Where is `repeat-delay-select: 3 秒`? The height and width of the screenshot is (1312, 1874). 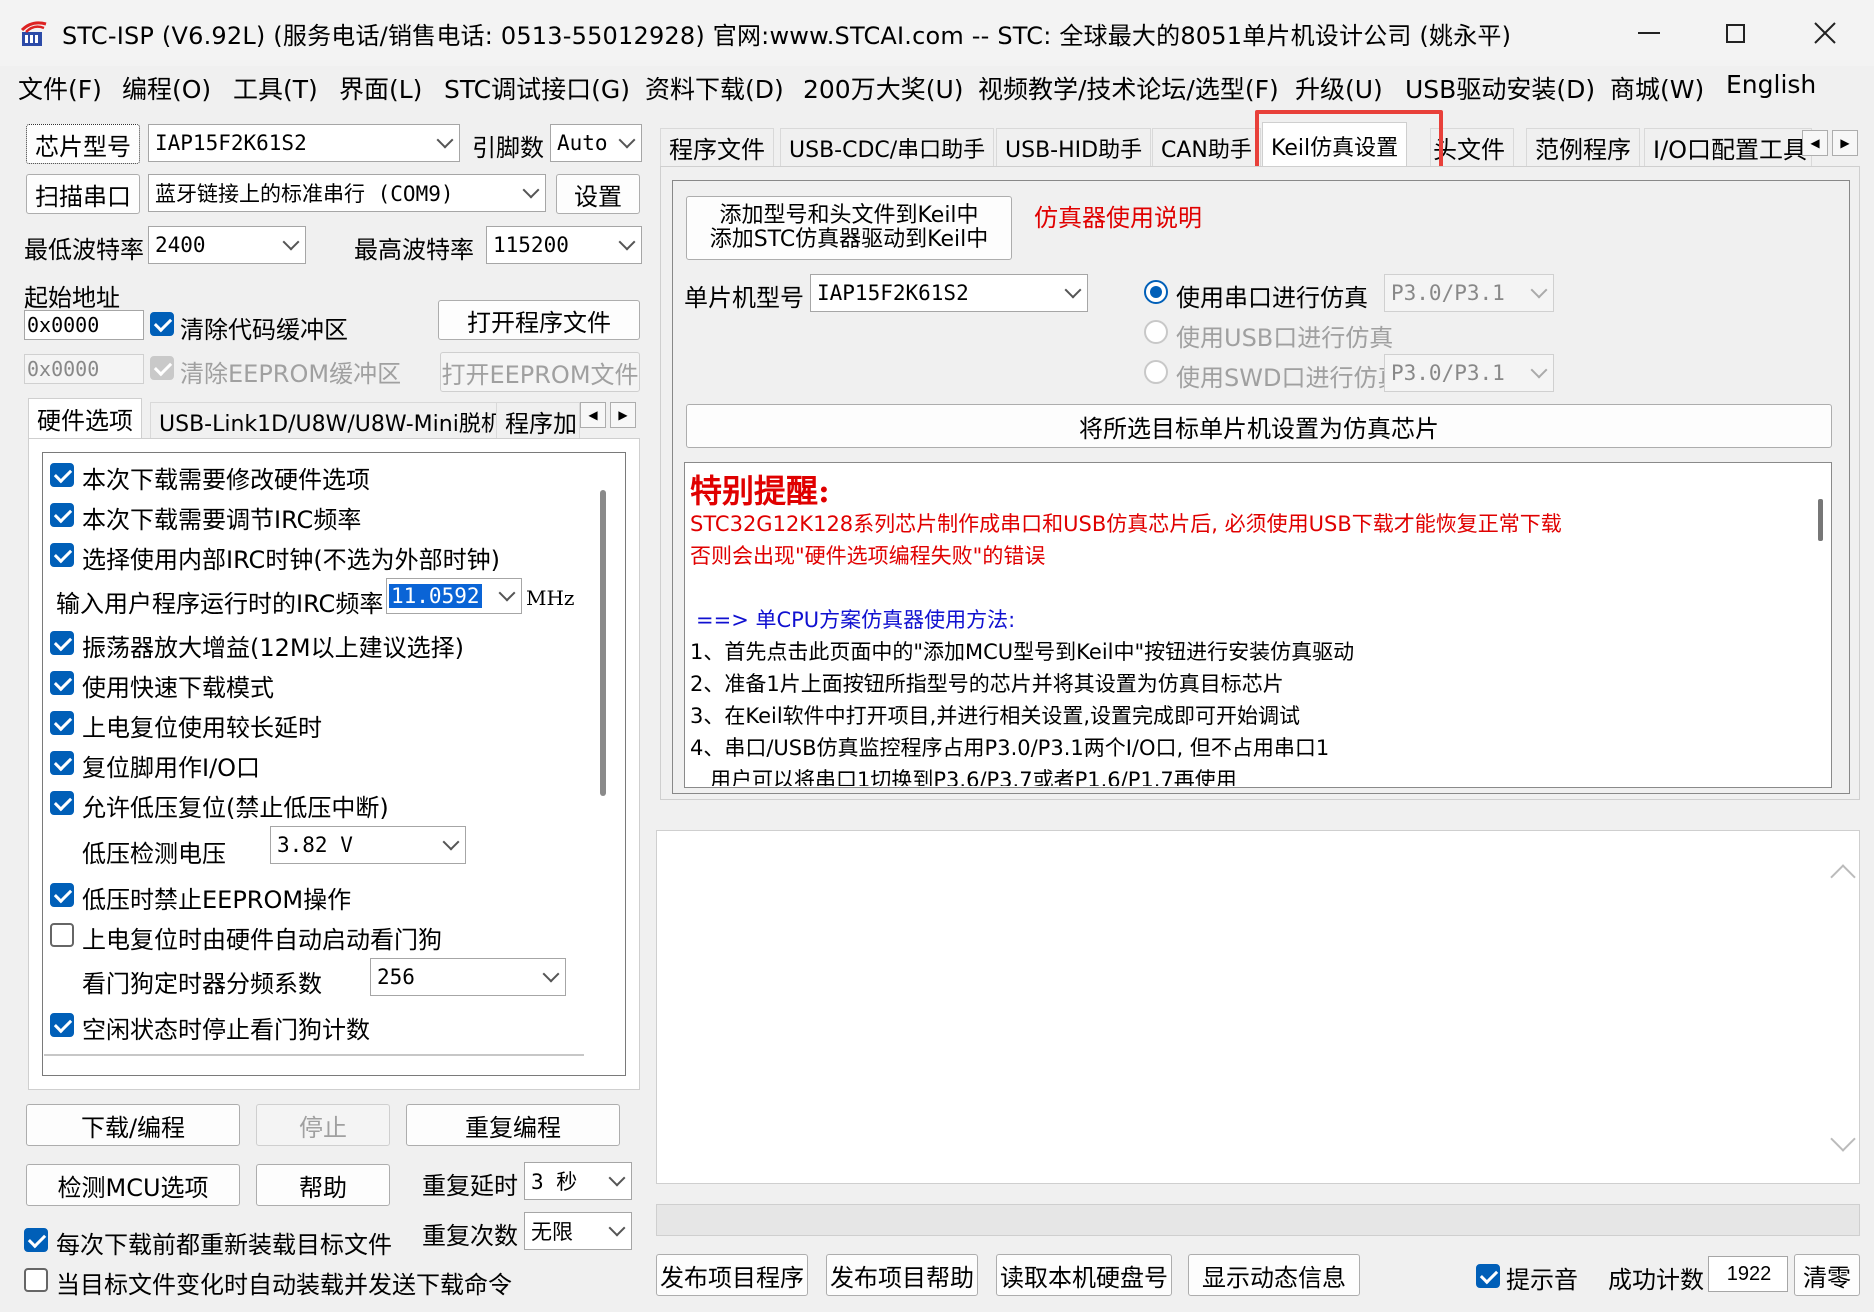
repeat-delay-select: 3 秒 is located at coordinates (578, 1181).